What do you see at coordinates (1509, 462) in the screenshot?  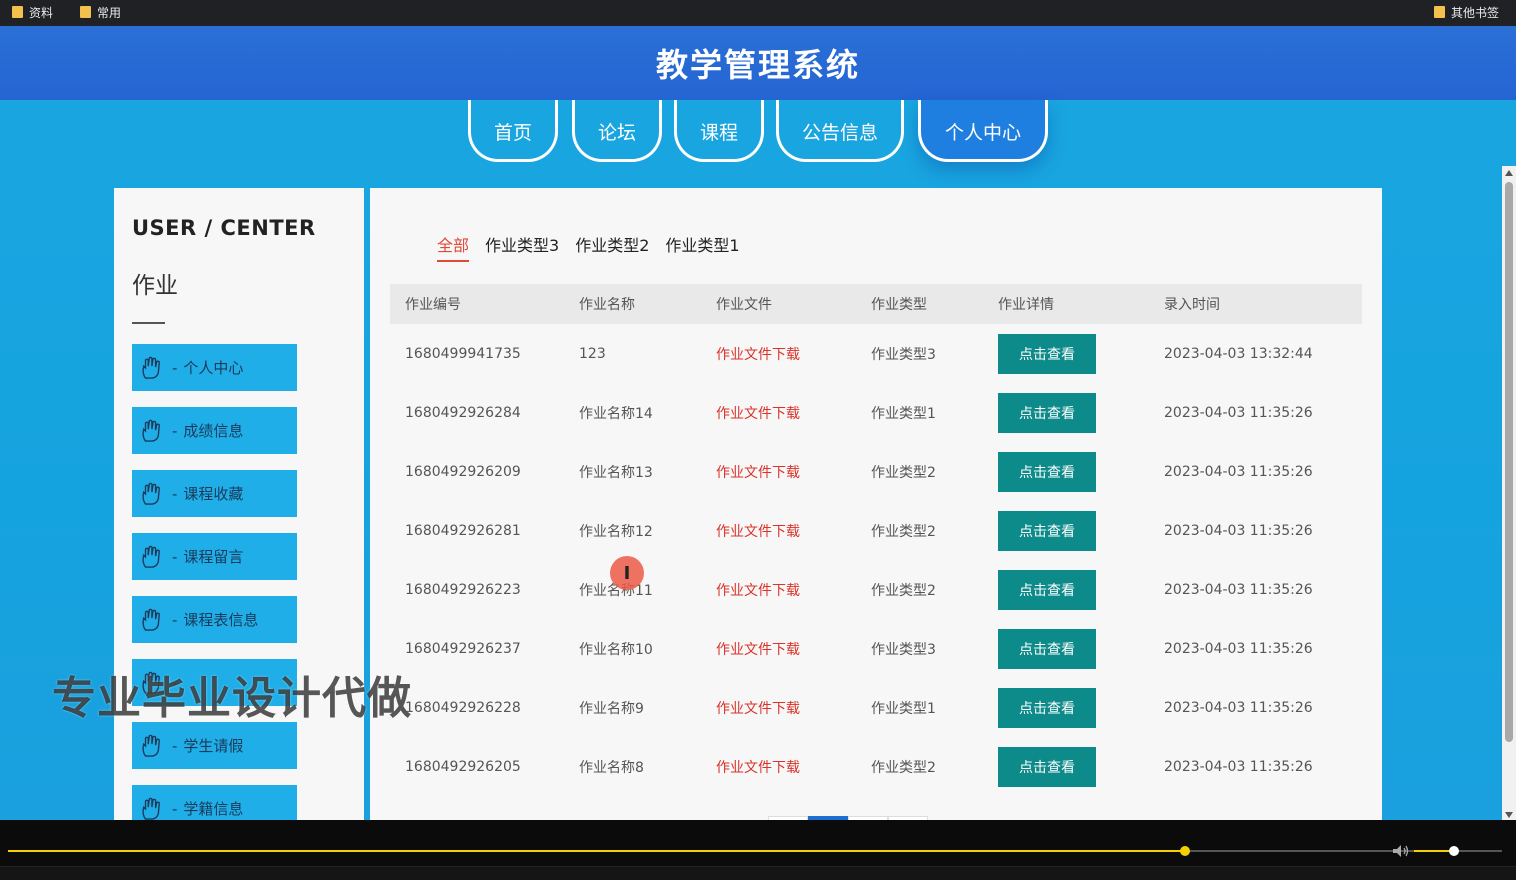 I see `scrollbar-thumb` at bounding box center [1509, 462].